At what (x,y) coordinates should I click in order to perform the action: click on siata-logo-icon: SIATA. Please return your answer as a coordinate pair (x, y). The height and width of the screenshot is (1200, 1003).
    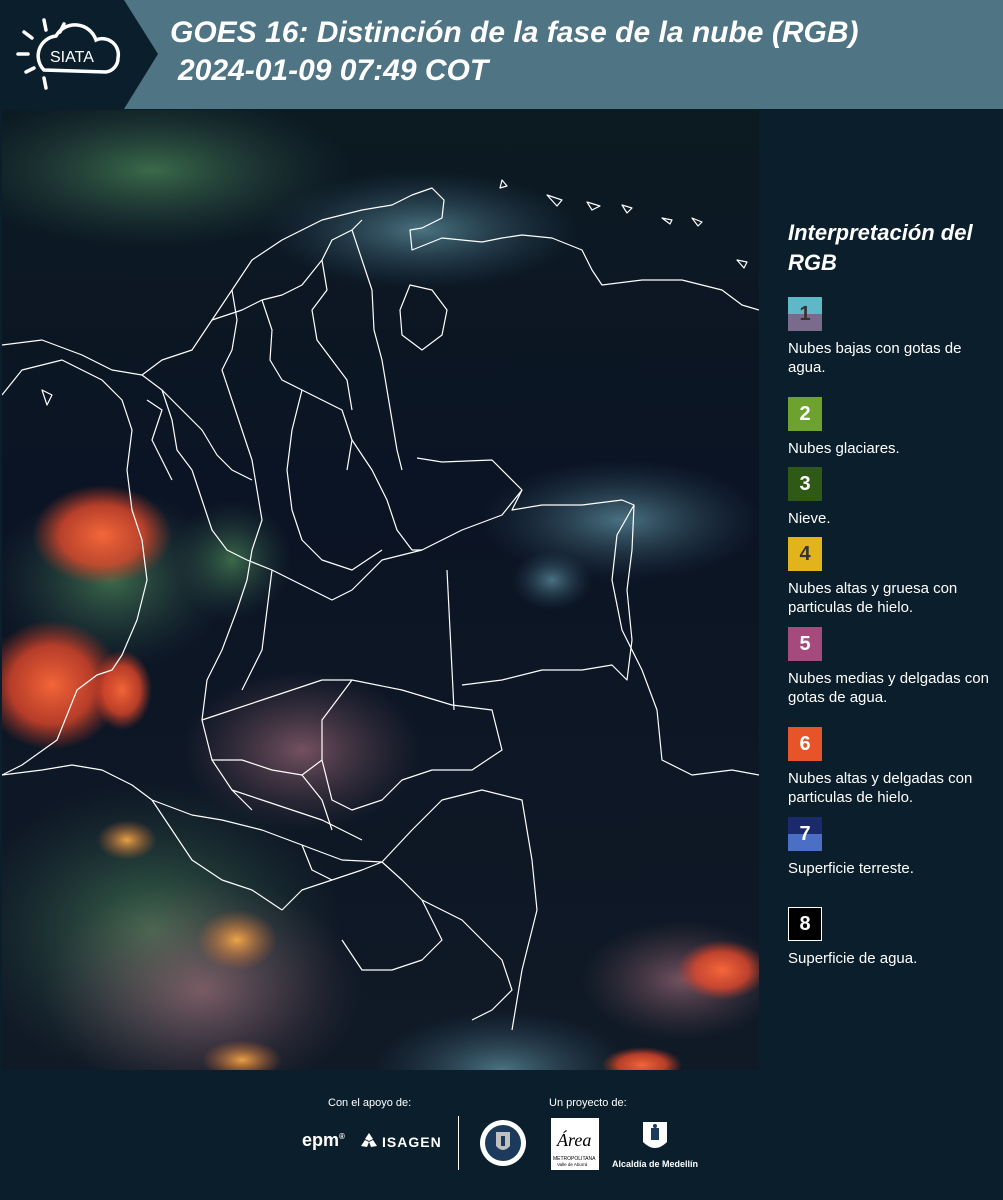
    Looking at the image, I should click on (68, 54).